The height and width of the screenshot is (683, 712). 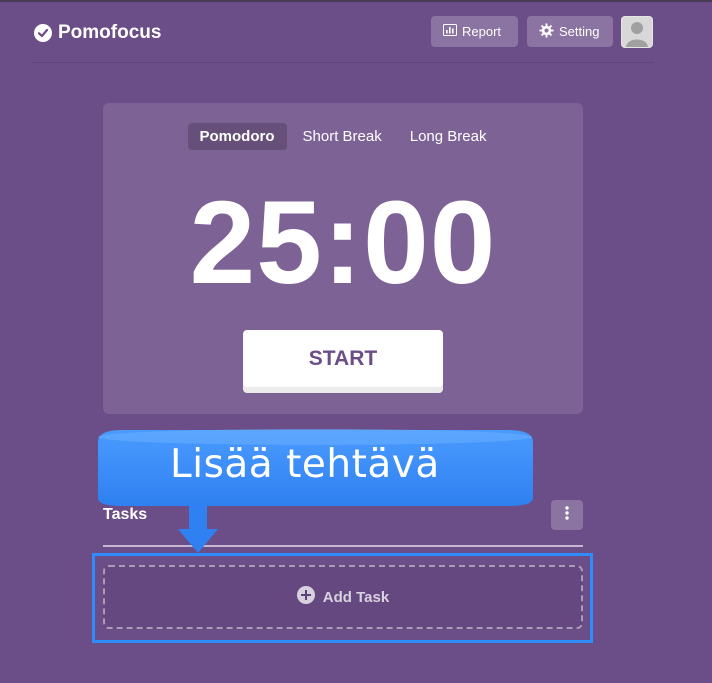 What do you see at coordinates (482, 31) in the screenshot?
I see `report-label: Report` at bounding box center [482, 31].